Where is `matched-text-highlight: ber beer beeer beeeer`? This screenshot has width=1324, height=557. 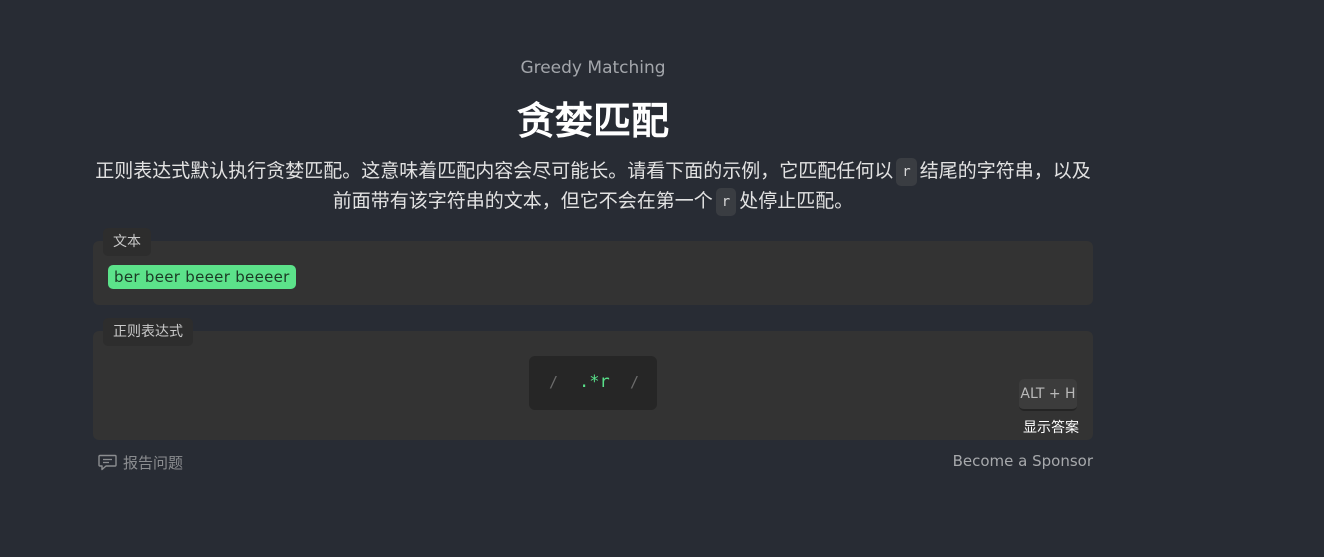
matched-text-highlight: ber beer beeer beeeer is located at coordinates (202, 277).